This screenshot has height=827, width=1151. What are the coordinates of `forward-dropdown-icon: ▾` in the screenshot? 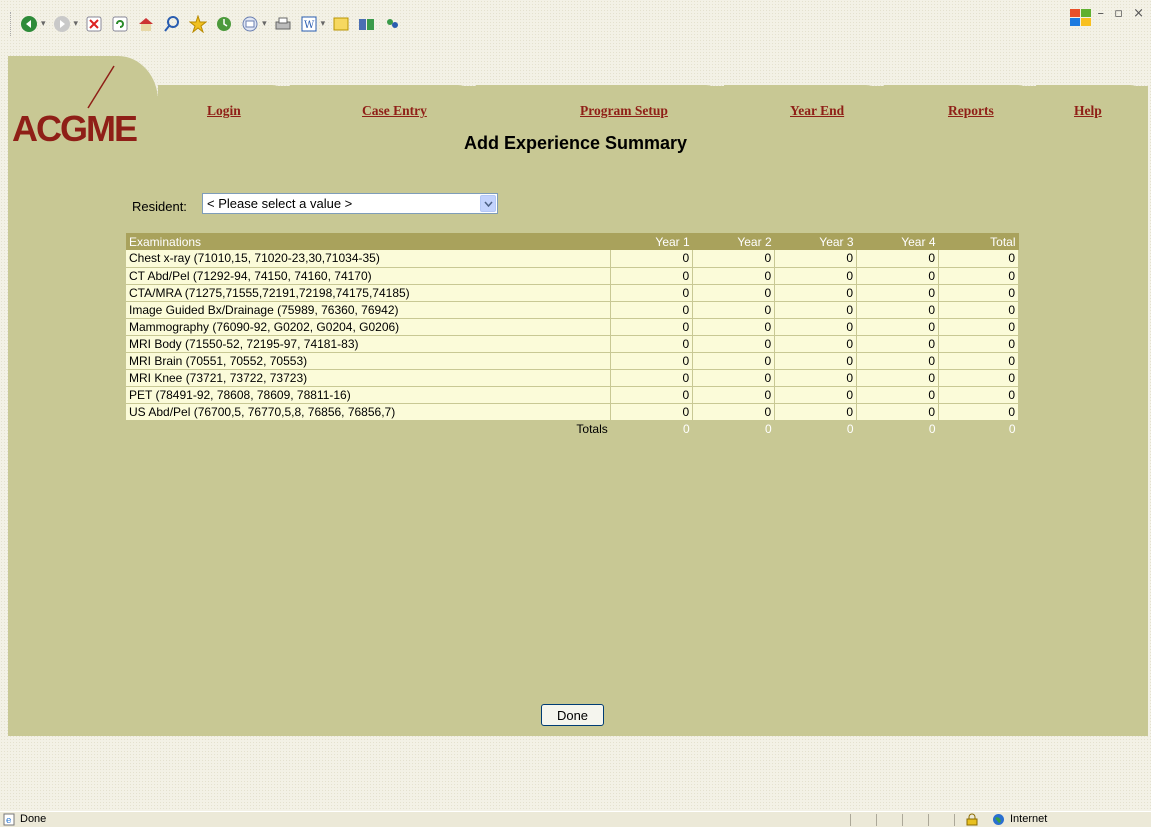 It's located at (76, 24).